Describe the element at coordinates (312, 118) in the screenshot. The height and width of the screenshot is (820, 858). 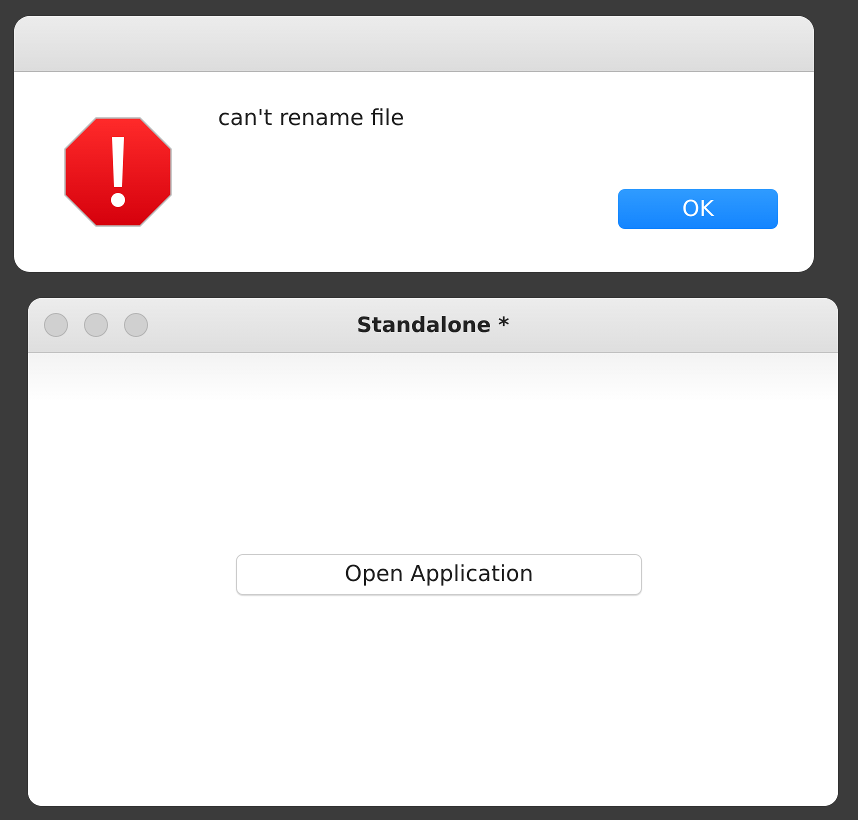
I see `alert-message: can't rename file` at that location.